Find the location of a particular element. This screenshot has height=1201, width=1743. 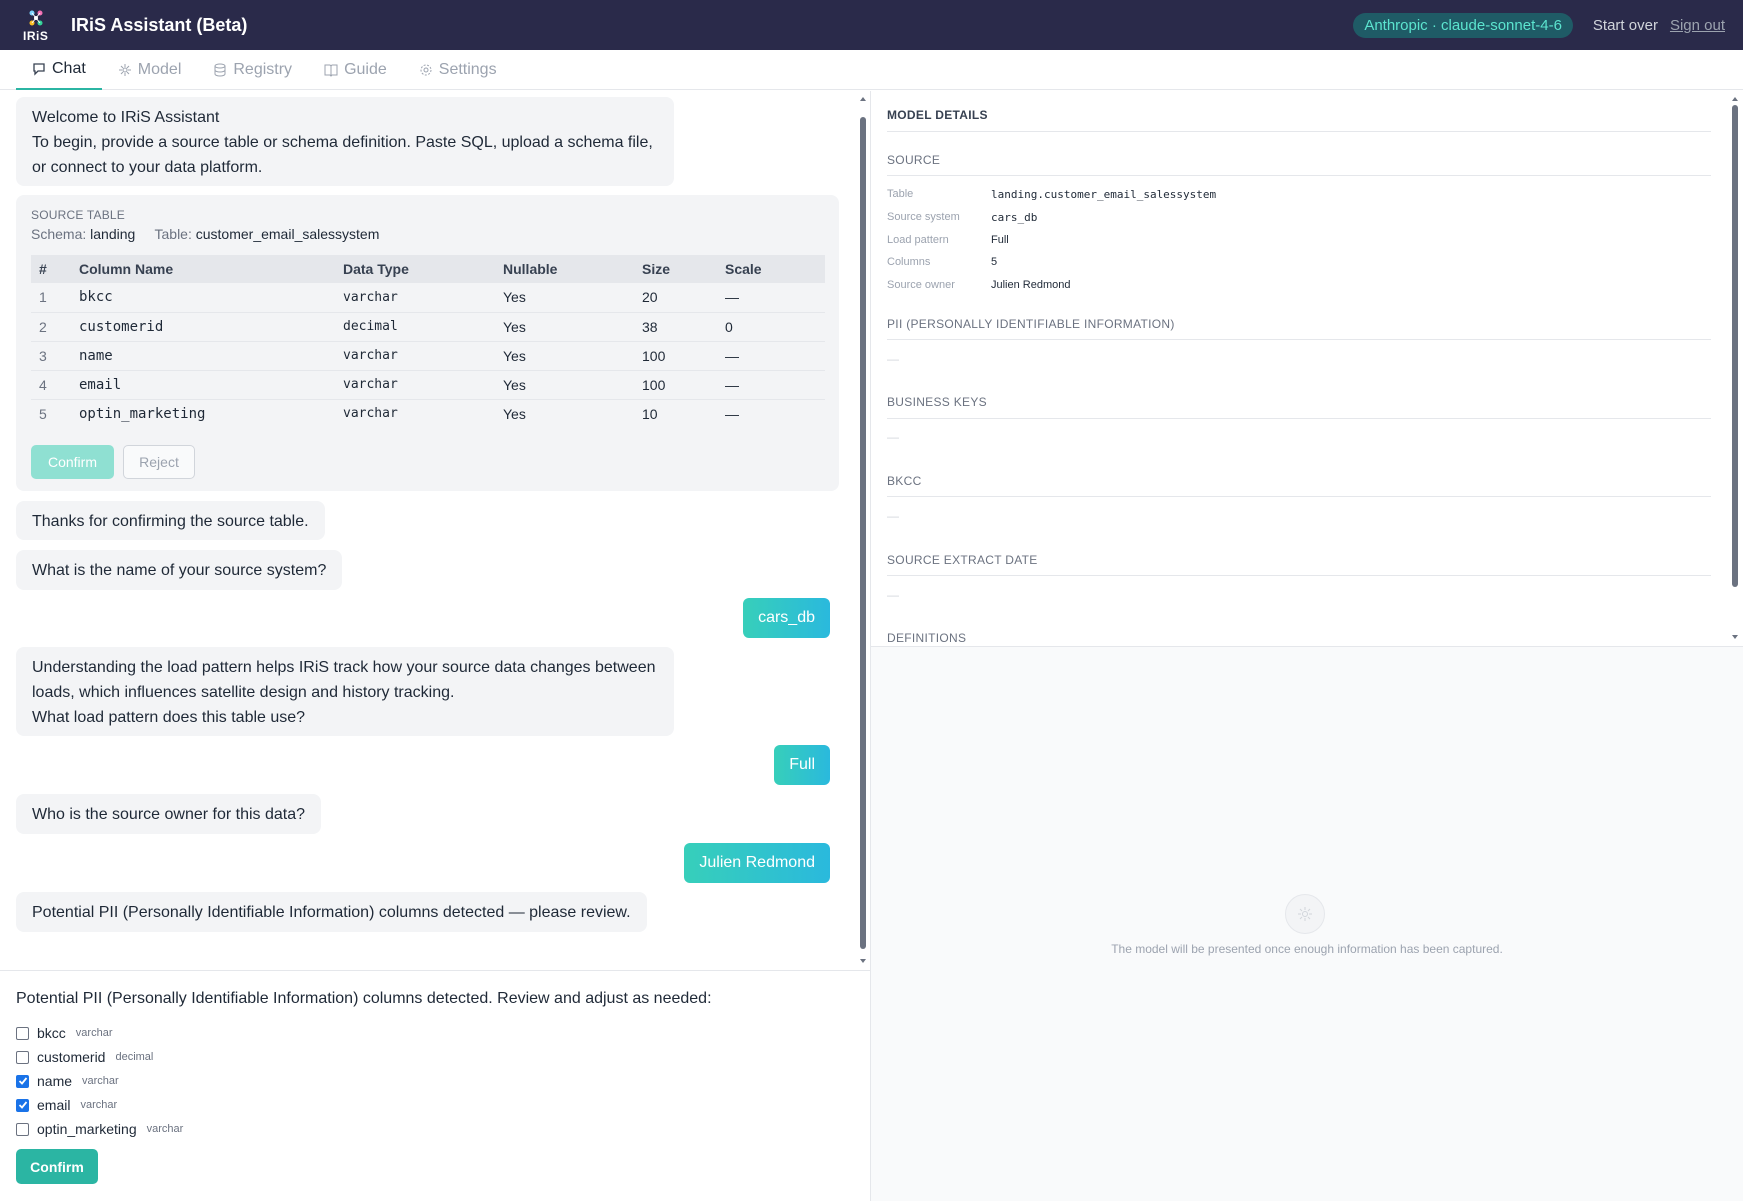

table-row: 1 bkcc varchar Yes 20 — is located at coordinates (428, 298).